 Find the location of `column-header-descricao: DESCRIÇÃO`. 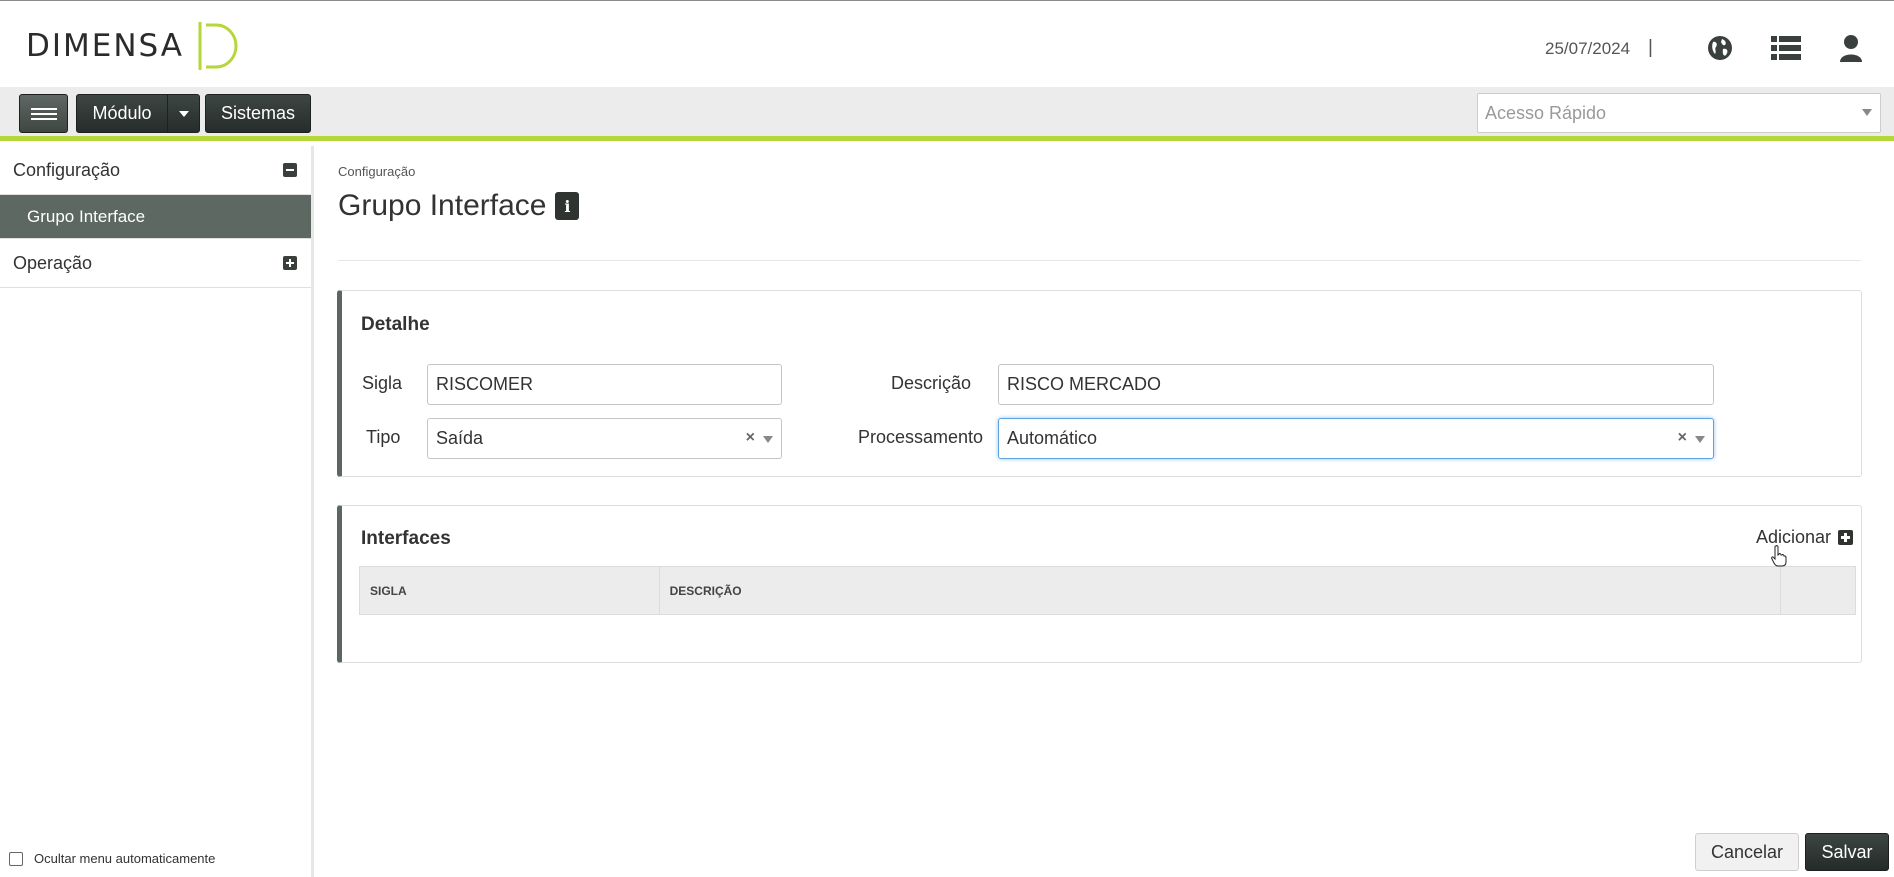

column-header-descricao: DESCRIÇÃO is located at coordinates (1221, 590).